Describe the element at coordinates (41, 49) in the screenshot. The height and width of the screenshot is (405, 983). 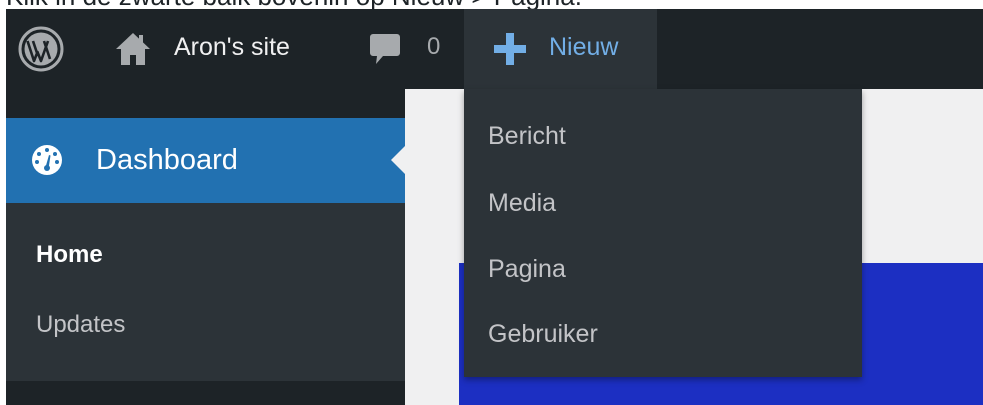
I see `wordpress-logo-icon` at that location.